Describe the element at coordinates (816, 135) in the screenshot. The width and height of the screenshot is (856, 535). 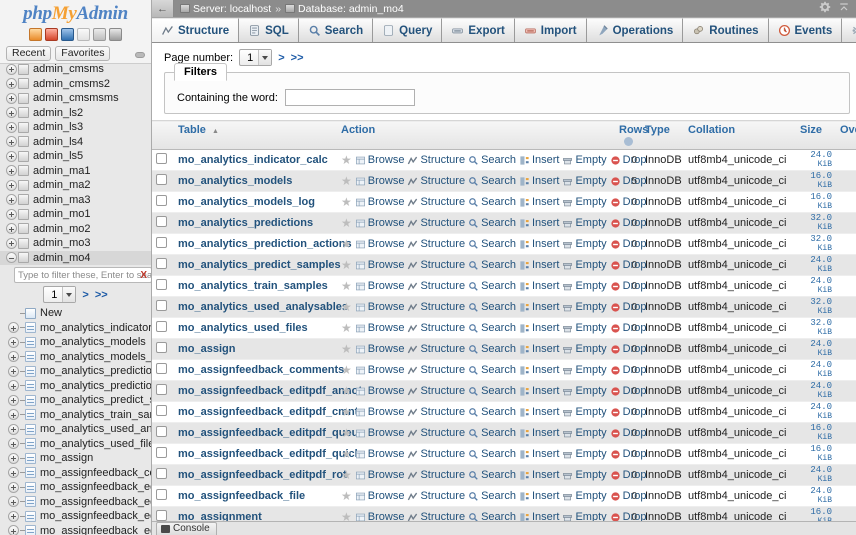
I see `col-size: Size` at that location.